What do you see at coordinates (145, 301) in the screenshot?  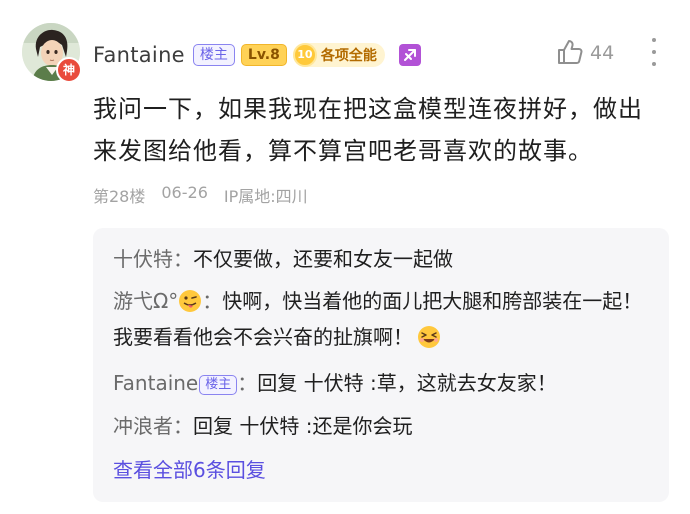 I see `reply-author: 游弋Ω°` at bounding box center [145, 301].